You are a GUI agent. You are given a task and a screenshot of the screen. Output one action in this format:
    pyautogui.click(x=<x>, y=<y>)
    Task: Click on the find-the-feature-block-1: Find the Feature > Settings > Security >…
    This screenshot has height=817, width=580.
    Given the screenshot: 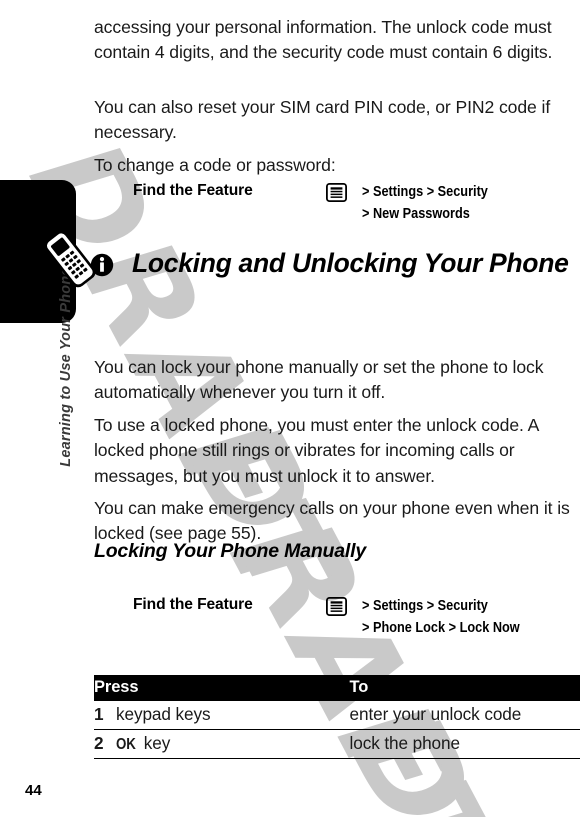 What is the action you would take?
    pyautogui.click(x=337, y=210)
    